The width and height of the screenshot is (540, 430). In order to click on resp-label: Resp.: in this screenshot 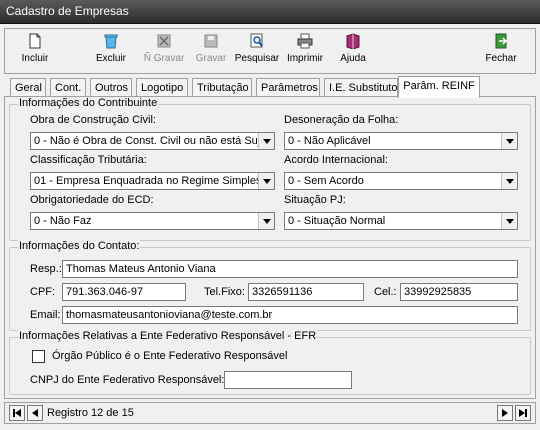, I will do `click(46, 269)`.